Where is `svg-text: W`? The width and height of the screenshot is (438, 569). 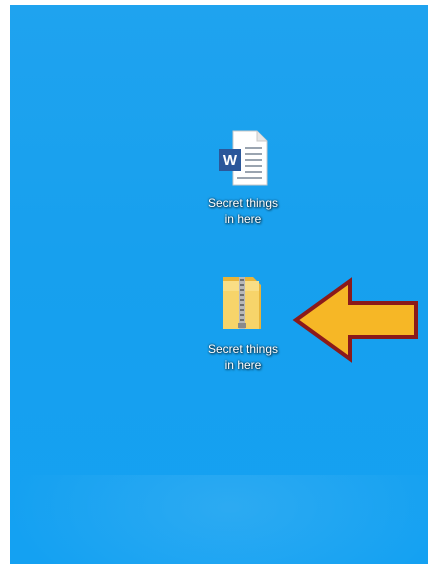
svg-text: W is located at coordinates (230, 160).